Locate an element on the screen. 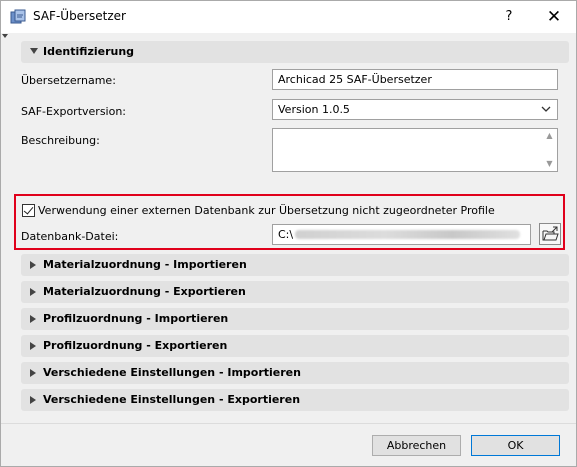 This screenshot has height=467, width=577. cancel-button: Abbrechen is located at coordinates (416, 445).